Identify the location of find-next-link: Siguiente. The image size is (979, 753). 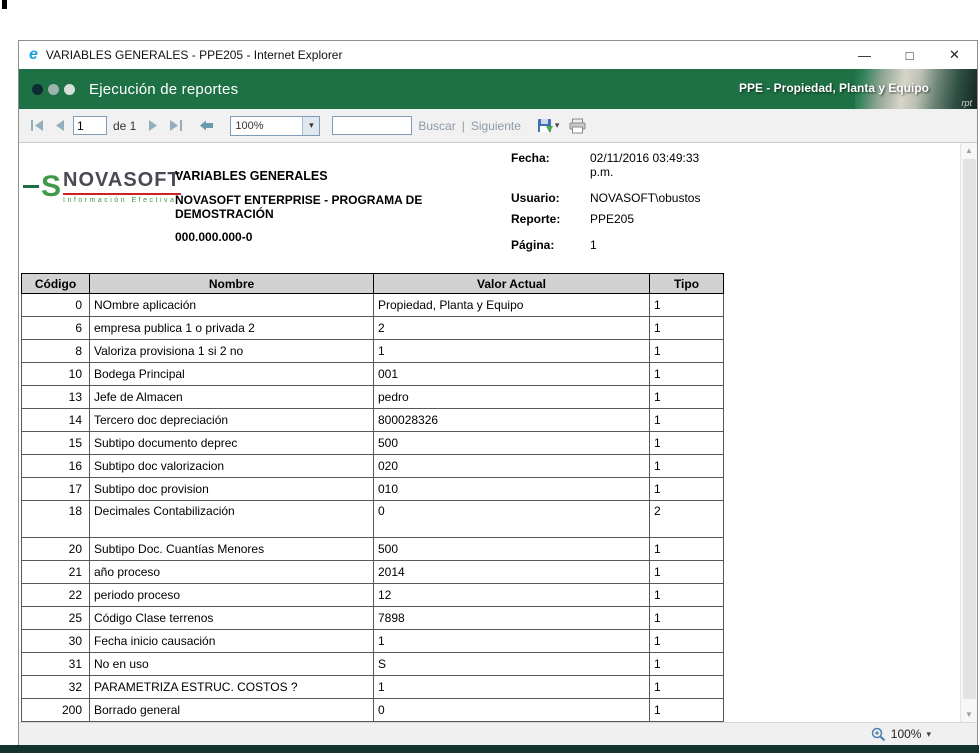
(496, 126).